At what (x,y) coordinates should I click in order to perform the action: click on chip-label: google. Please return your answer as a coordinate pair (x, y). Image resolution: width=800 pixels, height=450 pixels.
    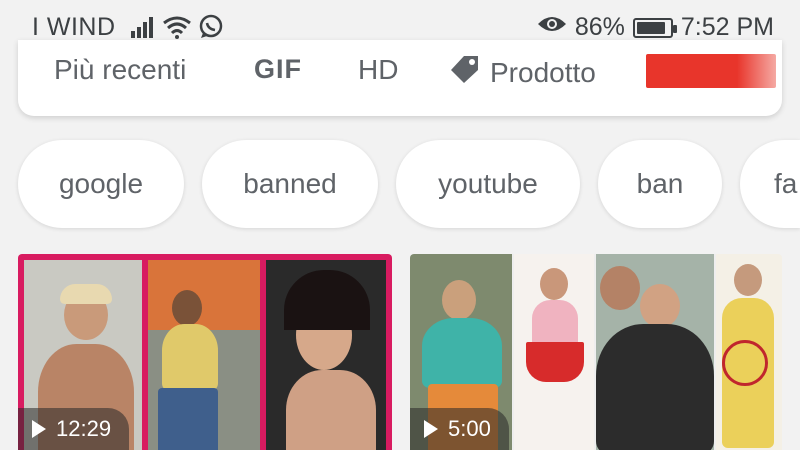
    Looking at the image, I should click on (101, 183).